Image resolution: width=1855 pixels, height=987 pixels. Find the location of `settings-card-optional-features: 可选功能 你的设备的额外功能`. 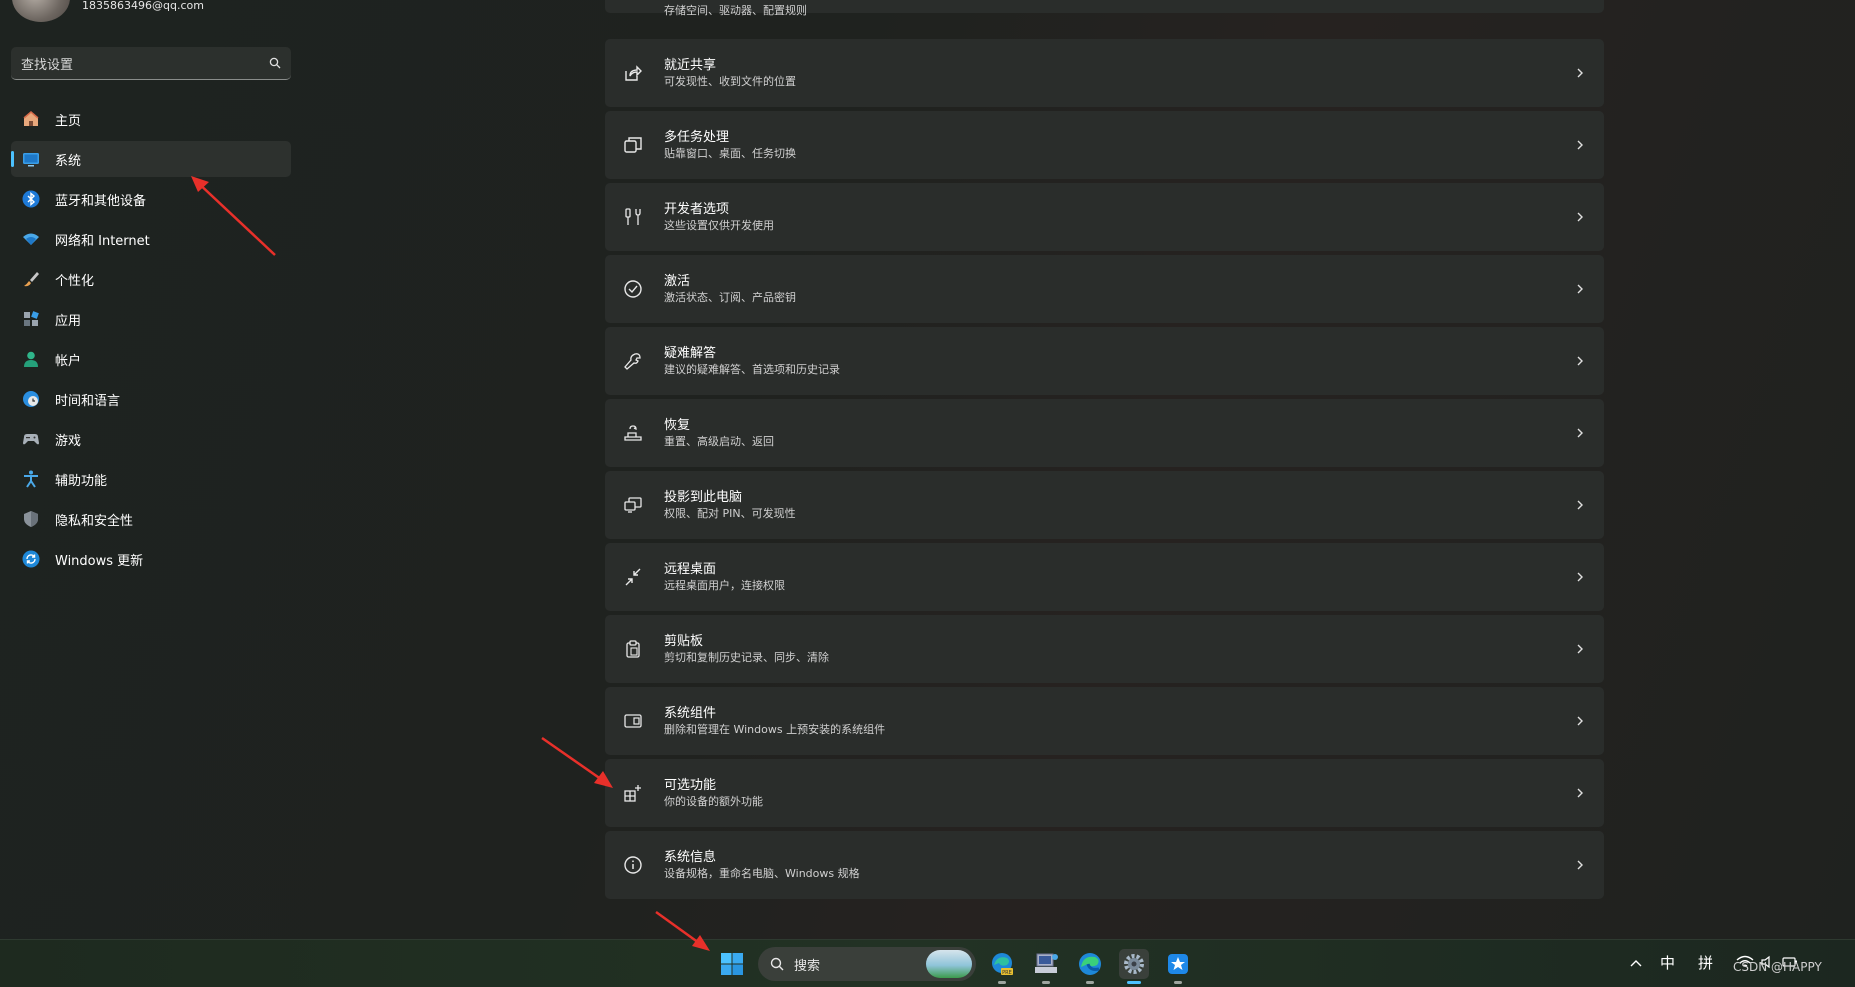

settings-card-optional-features: 可选功能 你的设备的额外功能 is located at coordinates (1104, 793).